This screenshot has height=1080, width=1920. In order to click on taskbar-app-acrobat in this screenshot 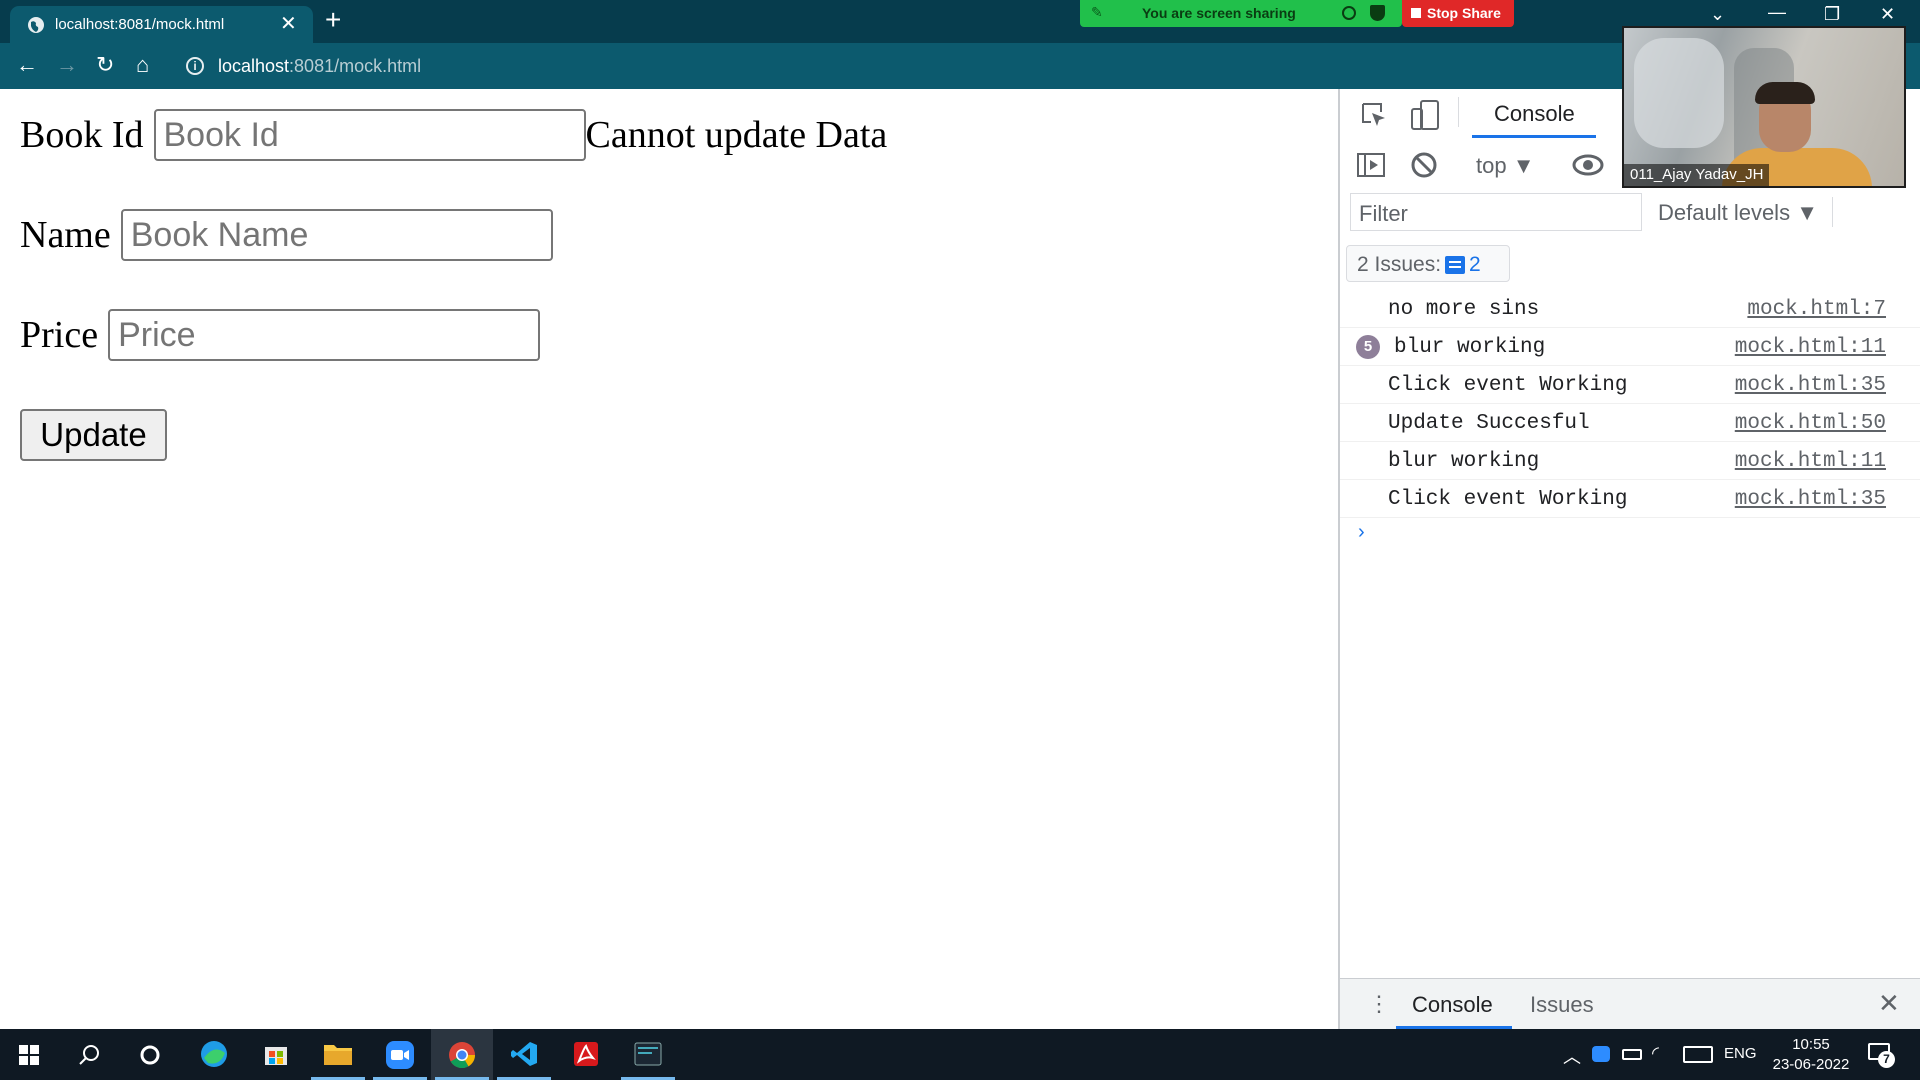, I will do `click(586, 1054)`.